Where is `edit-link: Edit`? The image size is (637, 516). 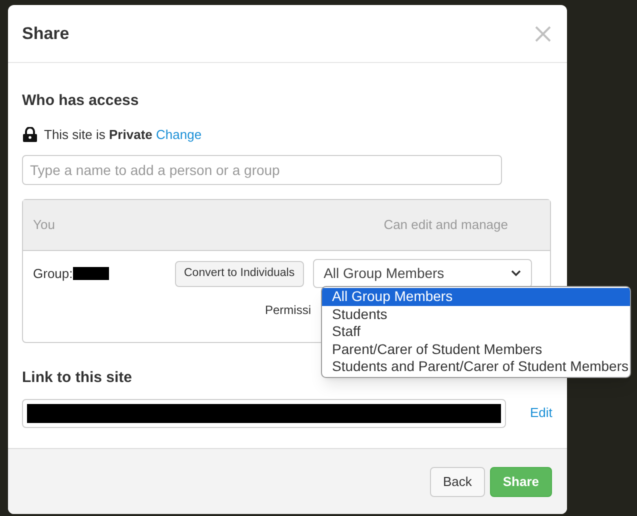
edit-link: Edit is located at coordinates (541, 413).